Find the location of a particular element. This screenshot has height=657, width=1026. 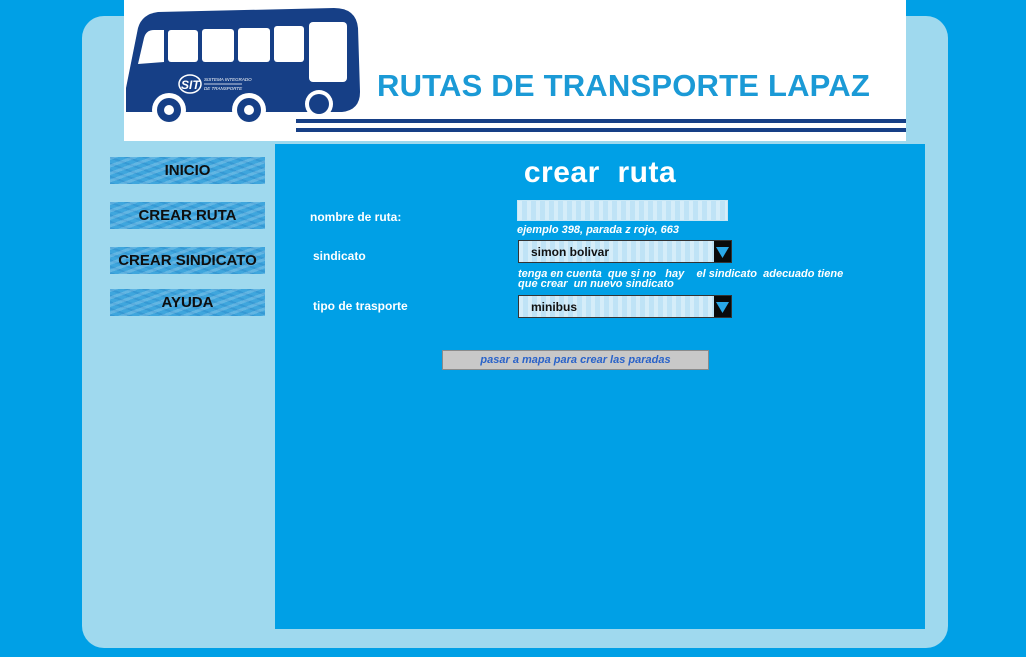

menu-crear-ruta-button: CREAR RUTA is located at coordinates (187, 215).